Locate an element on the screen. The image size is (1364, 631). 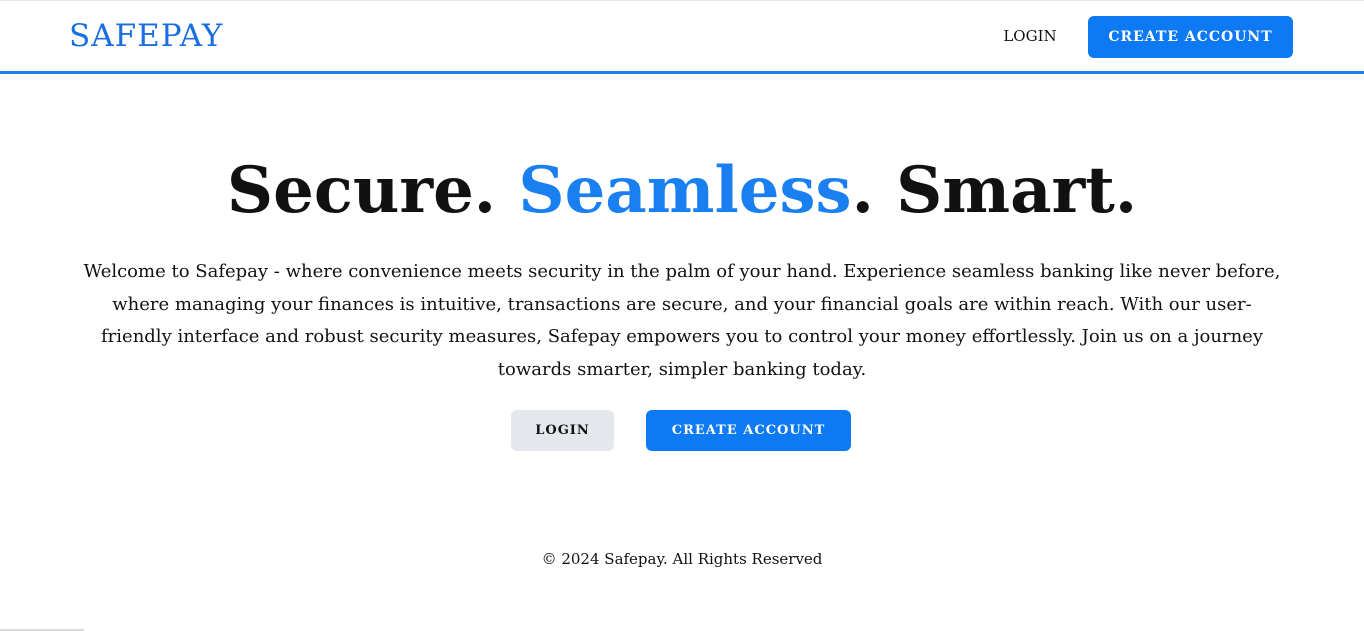
brand-logo: SAFEPAY is located at coordinates (146, 36).